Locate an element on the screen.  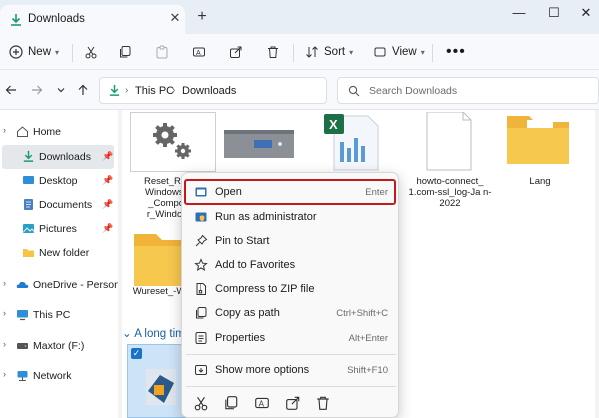
cut-button is located at coordinates (91, 52).